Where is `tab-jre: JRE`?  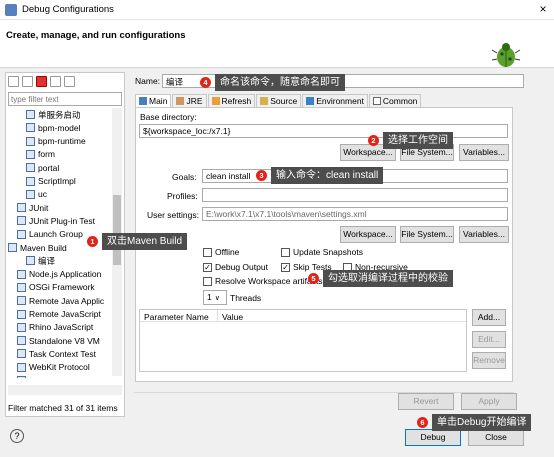 tab-jre: JRE is located at coordinates (189, 100).